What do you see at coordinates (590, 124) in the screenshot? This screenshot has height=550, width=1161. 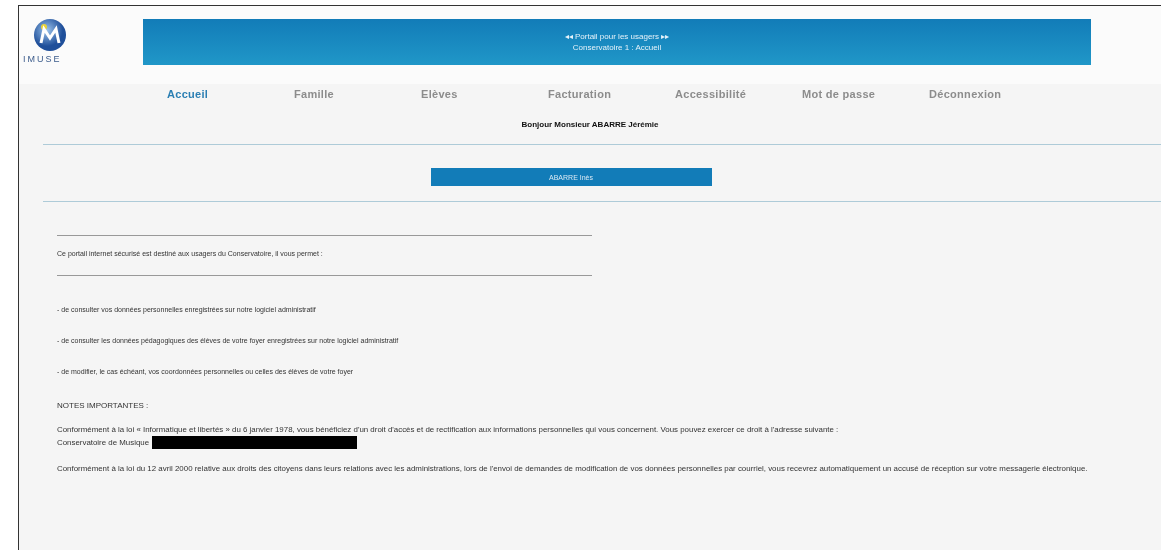 I see `greeting-text: Bonjour Monsieur ABARRE Jérémie` at bounding box center [590, 124].